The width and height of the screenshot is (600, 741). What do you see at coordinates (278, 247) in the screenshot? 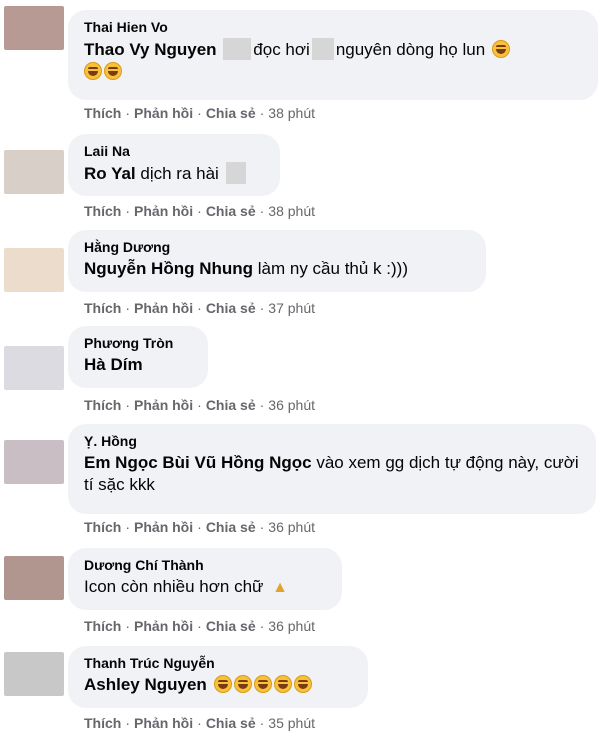
I see `comment-author: Hằng Dương` at bounding box center [278, 247].